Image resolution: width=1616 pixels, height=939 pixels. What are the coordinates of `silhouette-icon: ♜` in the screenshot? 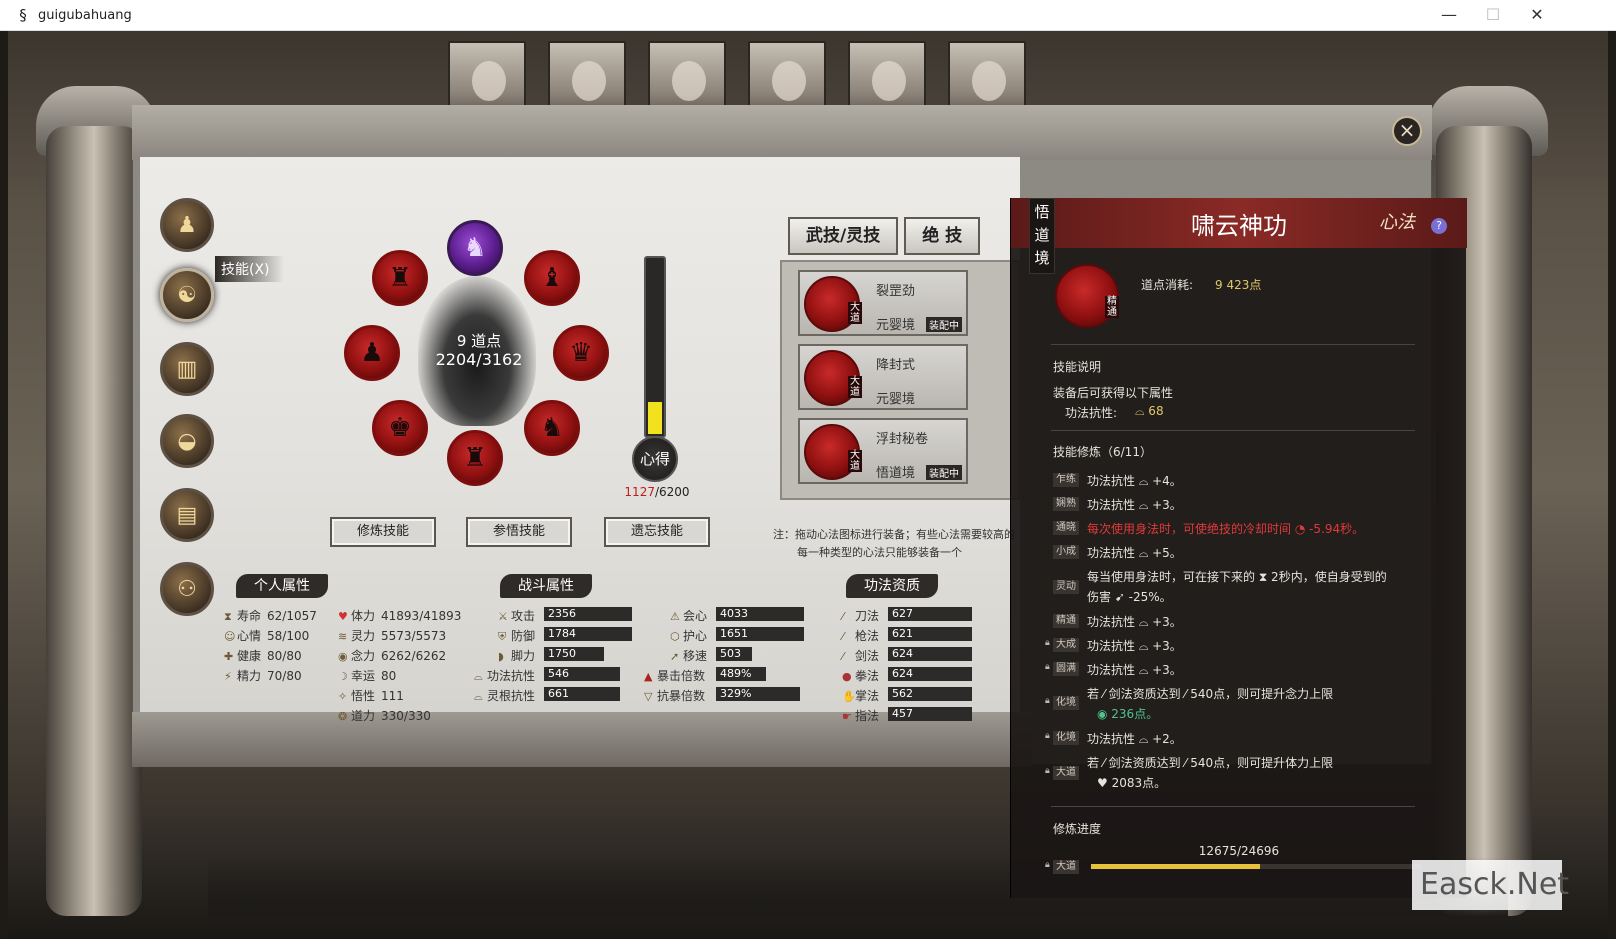 It's located at (475, 458).